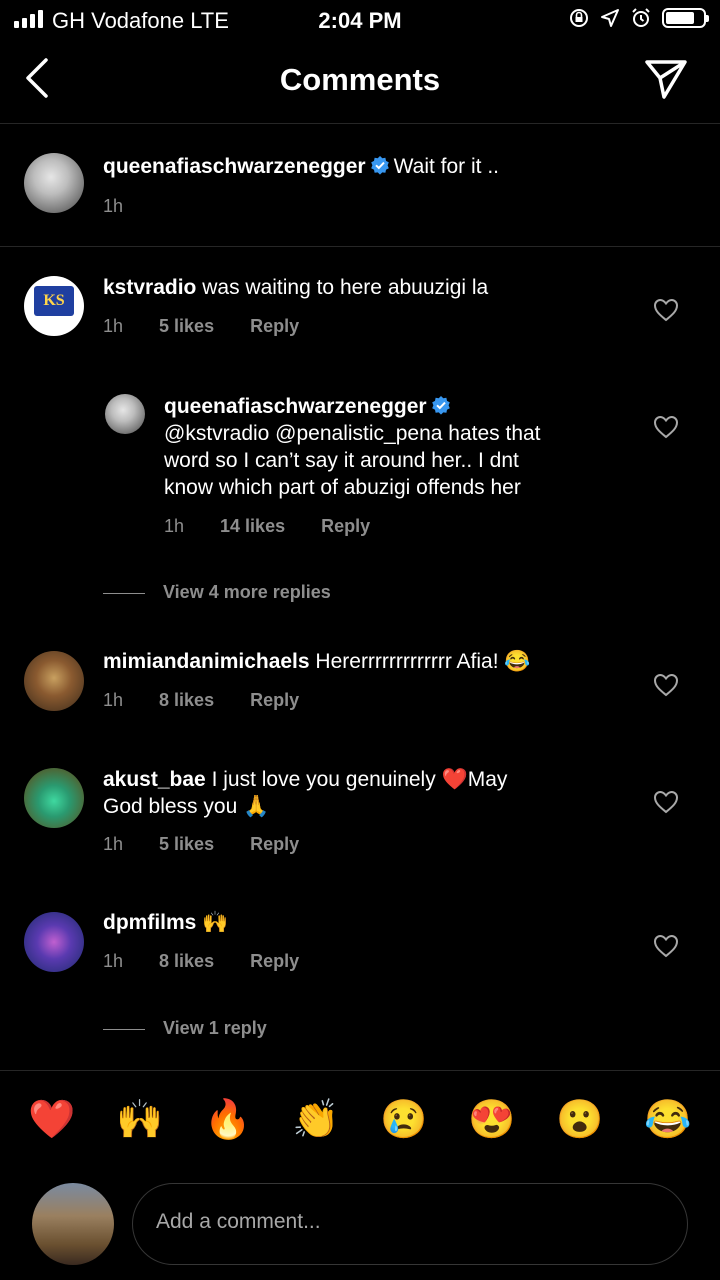 The image size is (720, 1280). I want to click on caption-divider, so click(360, 246).